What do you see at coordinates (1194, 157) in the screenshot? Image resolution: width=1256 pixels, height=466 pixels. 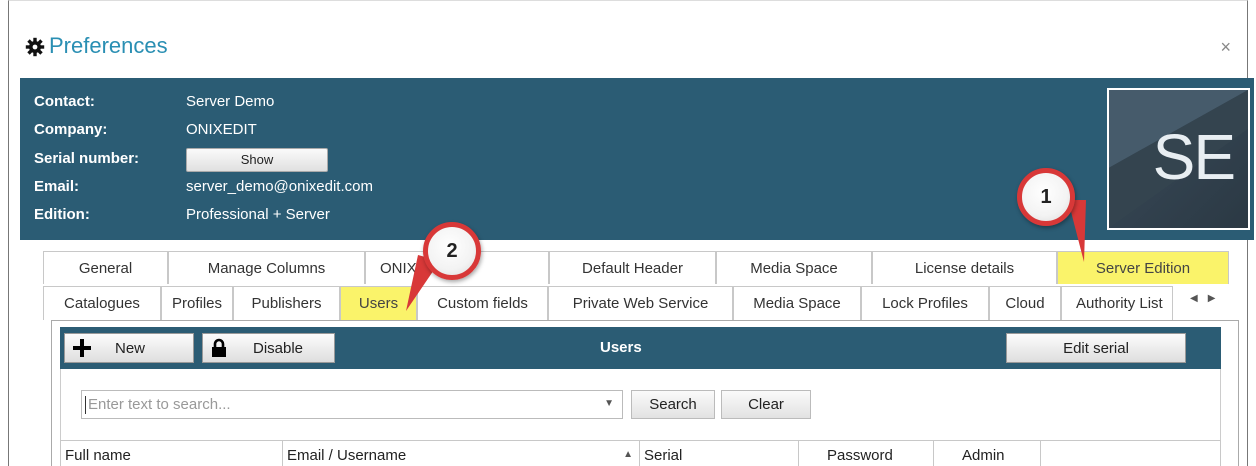 I see `logo-text: SE` at bounding box center [1194, 157].